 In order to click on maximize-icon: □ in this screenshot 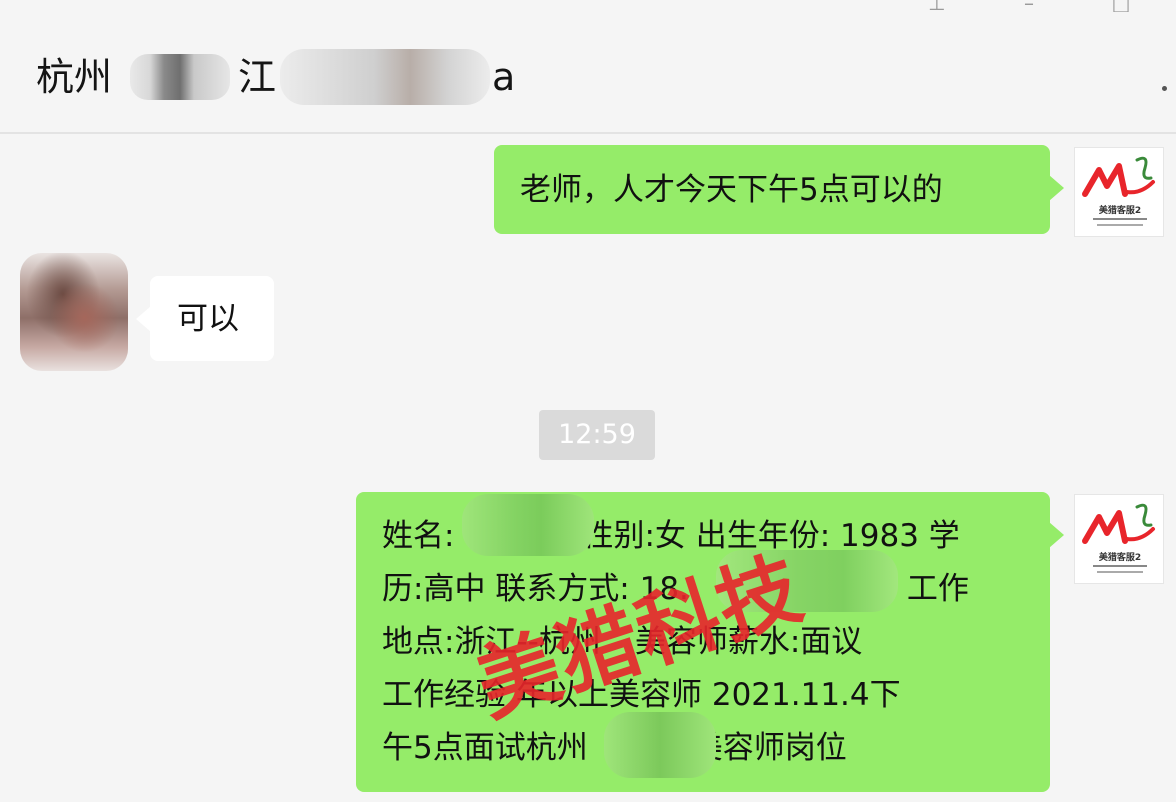, I will do `click(1121, 6)`.